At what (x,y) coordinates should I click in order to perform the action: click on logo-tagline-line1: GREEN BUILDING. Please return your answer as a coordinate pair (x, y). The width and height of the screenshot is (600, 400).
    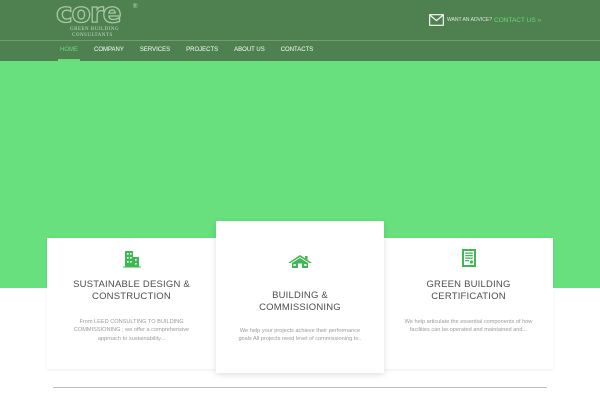
    Looking at the image, I should click on (95, 29).